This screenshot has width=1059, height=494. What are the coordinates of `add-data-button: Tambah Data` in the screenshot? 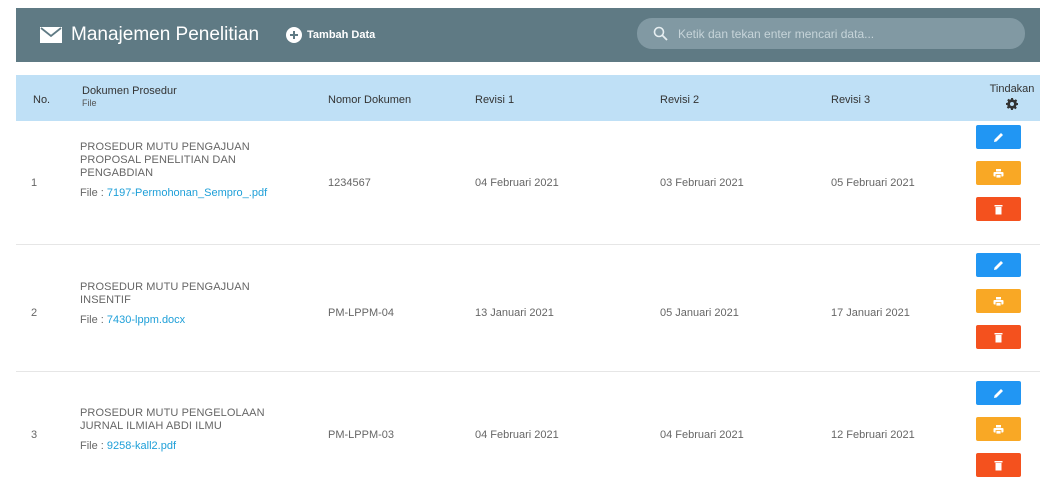 It's located at (330, 35).